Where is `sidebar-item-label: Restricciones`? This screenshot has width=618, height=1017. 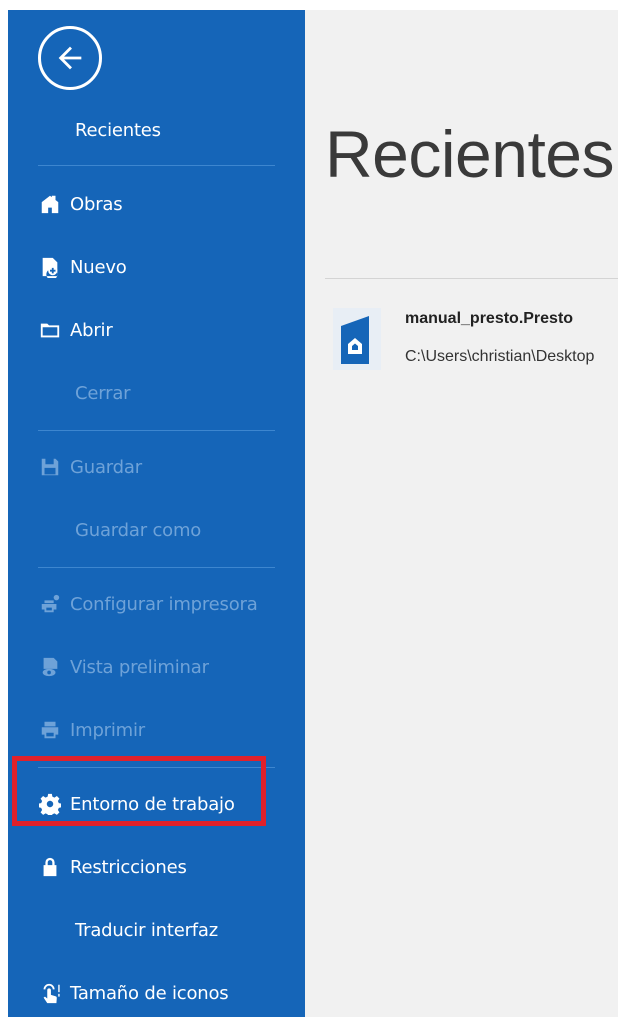 sidebar-item-label: Restricciones is located at coordinates (128, 867).